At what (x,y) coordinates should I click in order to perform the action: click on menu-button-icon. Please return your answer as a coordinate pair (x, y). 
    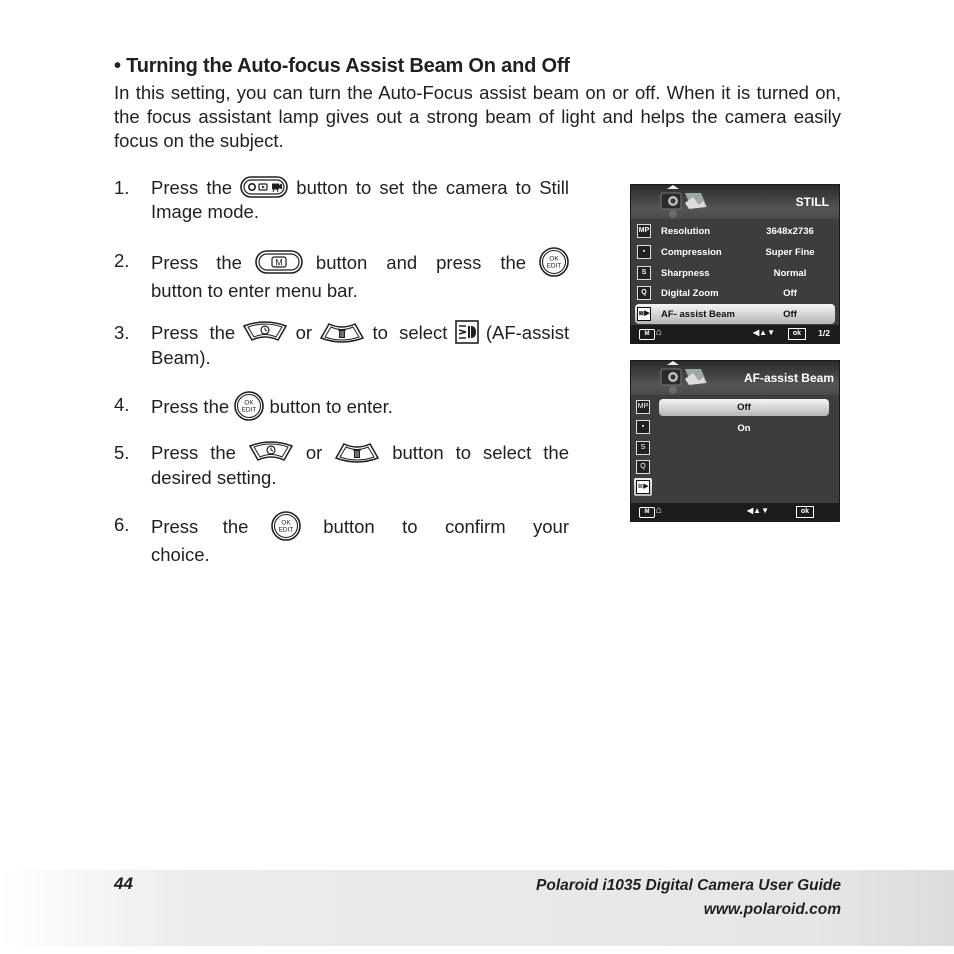
    Looking at the image, I should click on (279, 262).